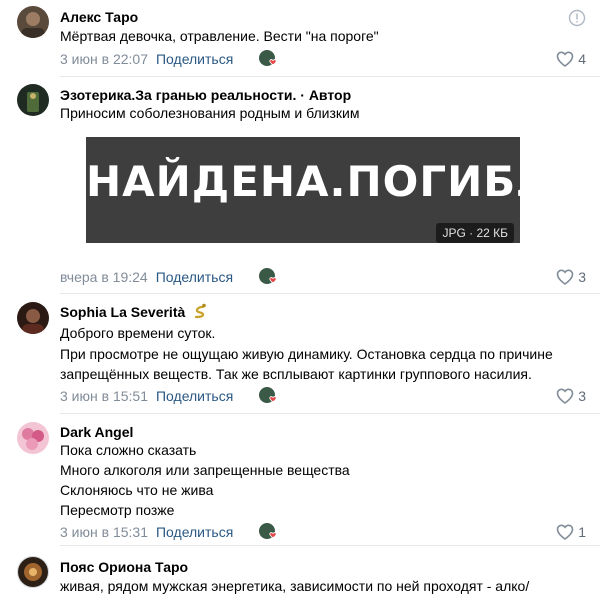 Image resolution: width=600 pixels, height=600 pixels. I want to click on comment-meta: 3 июн в 22:07 Поделиться, so click(146, 59).